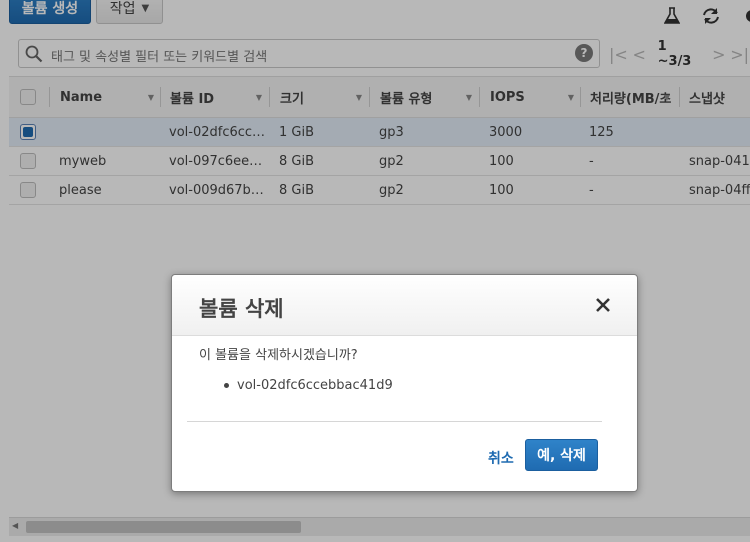 The width and height of the screenshot is (750, 542). I want to click on divider, so click(394, 421).